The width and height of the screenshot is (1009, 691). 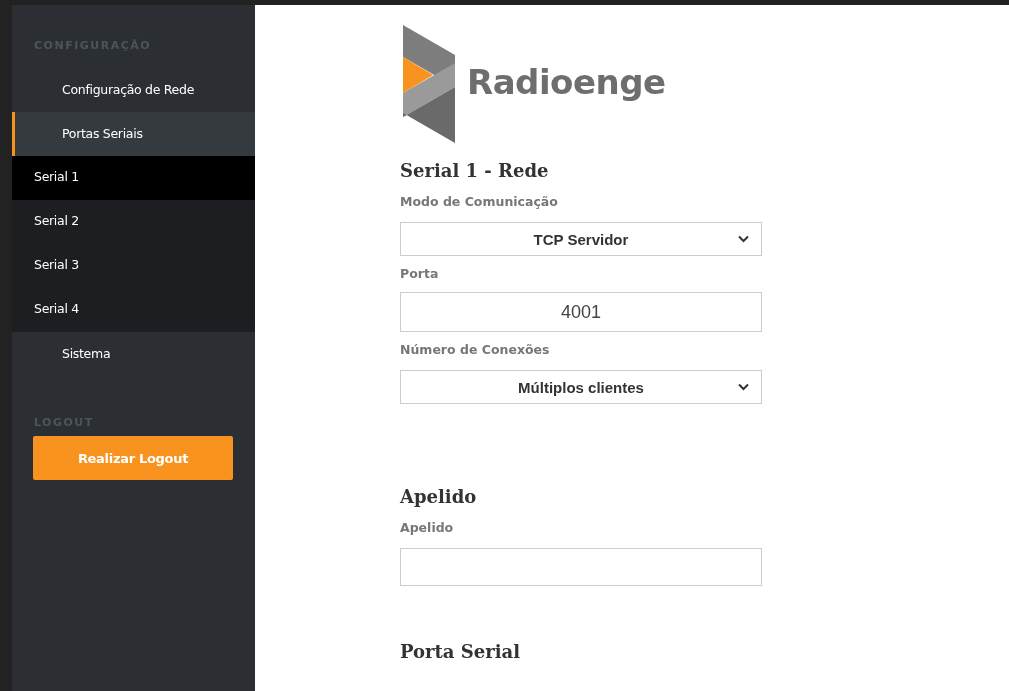 I want to click on select-field: Múltiplos clientes, so click(x=581, y=387).